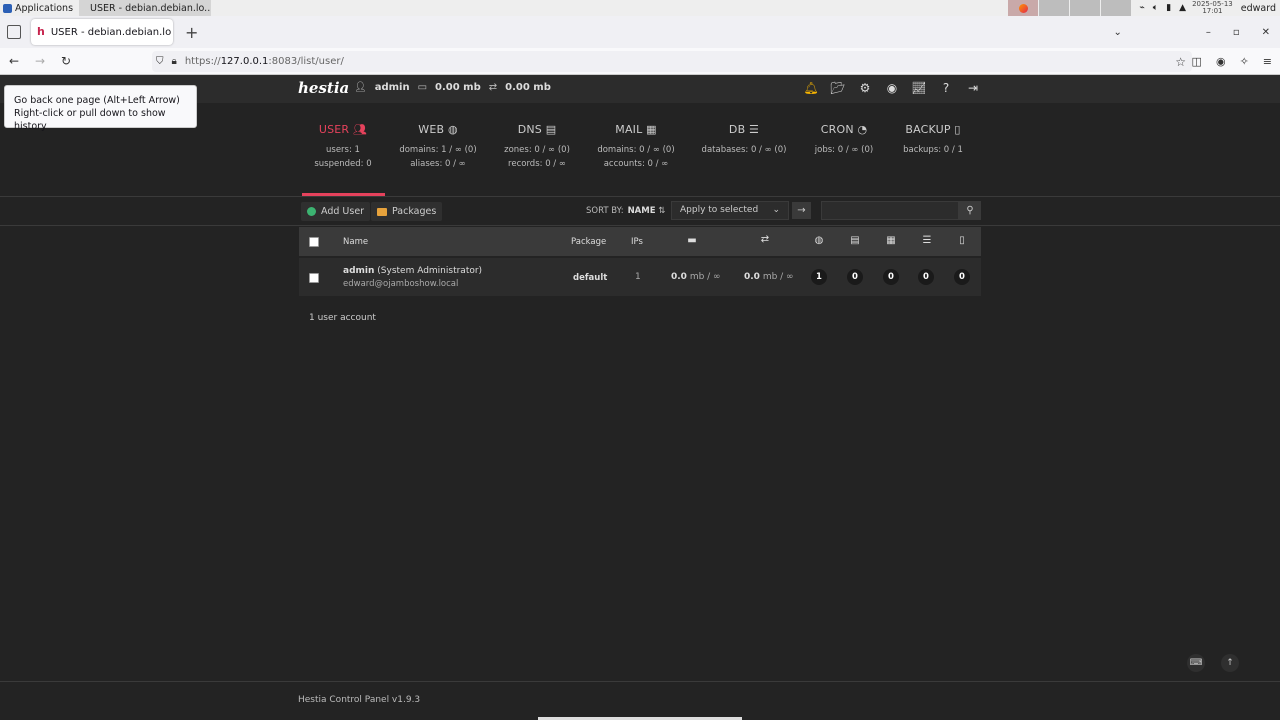 The width and height of the screenshot is (1280, 720). What do you see at coordinates (640, 32) in the screenshot?
I see `browser-tab-bar: h USER - debian.debian.lo ✕ + ⌄ – ▫ ✕` at bounding box center [640, 32].